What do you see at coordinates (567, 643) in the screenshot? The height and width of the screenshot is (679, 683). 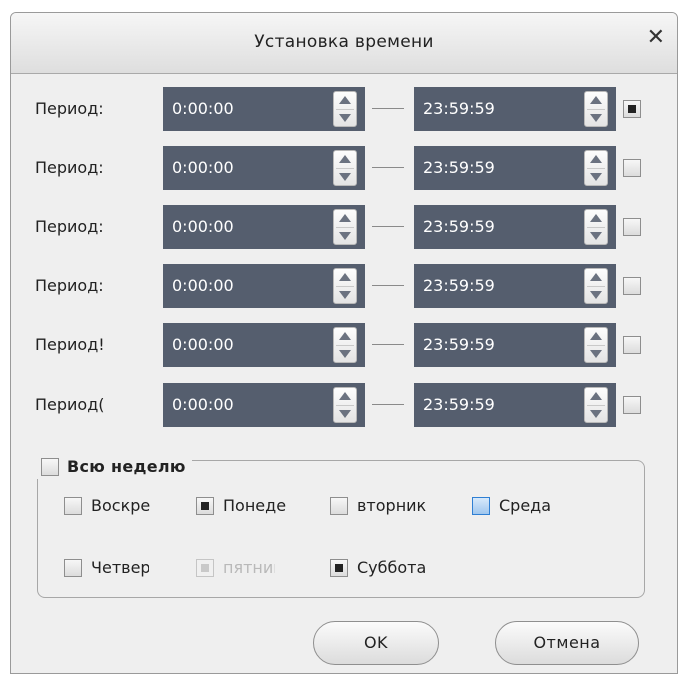 I see `cancel-button: Отмена` at bounding box center [567, 643].